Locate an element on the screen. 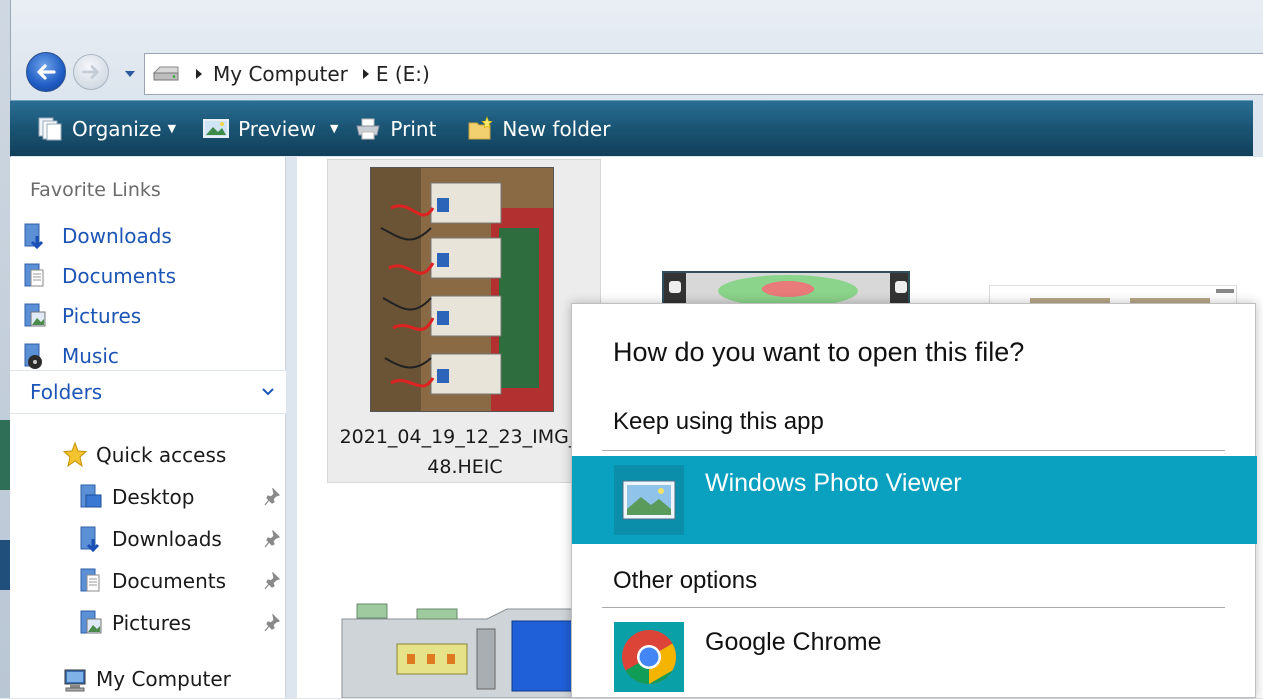 The width and height of the screenshot is (1263, 699). file-item is located at coordinates (455, 648).